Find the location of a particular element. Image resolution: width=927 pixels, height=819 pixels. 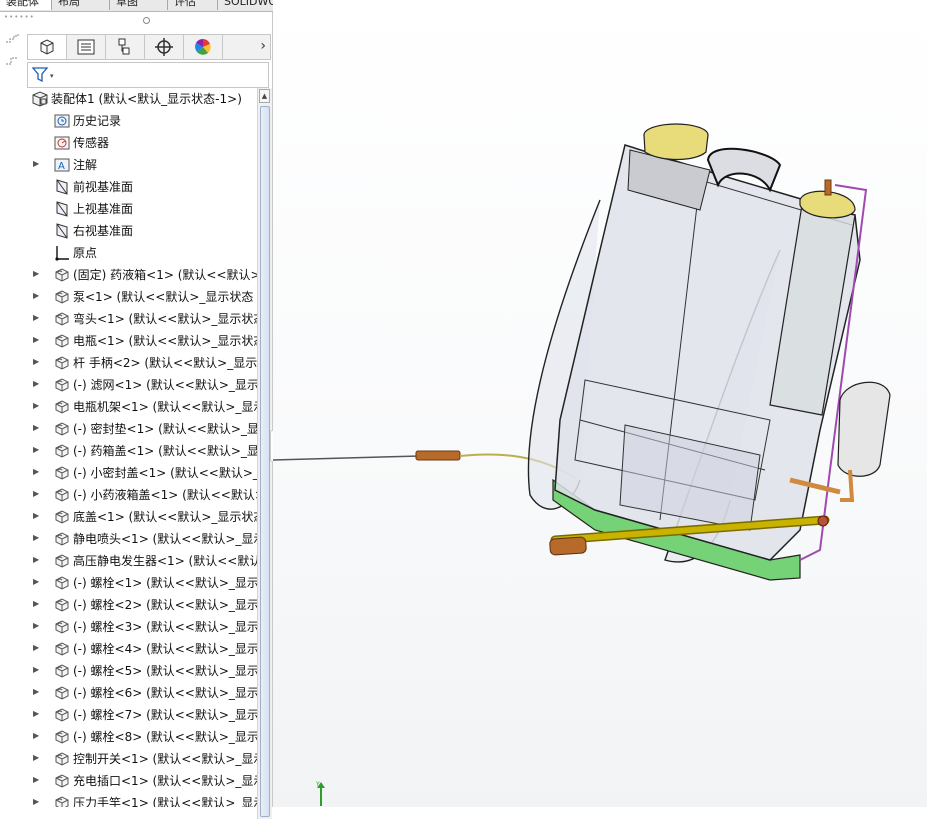

side-step-icon is located at coordinates (13, 61).